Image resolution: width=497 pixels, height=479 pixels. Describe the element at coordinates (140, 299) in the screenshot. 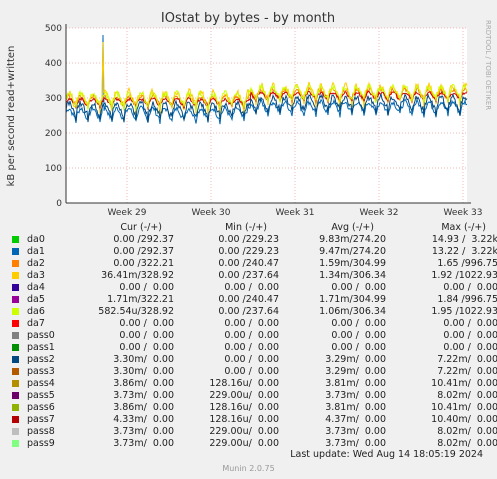

I see `legend-cur: 1.71m/322.21` at that location.